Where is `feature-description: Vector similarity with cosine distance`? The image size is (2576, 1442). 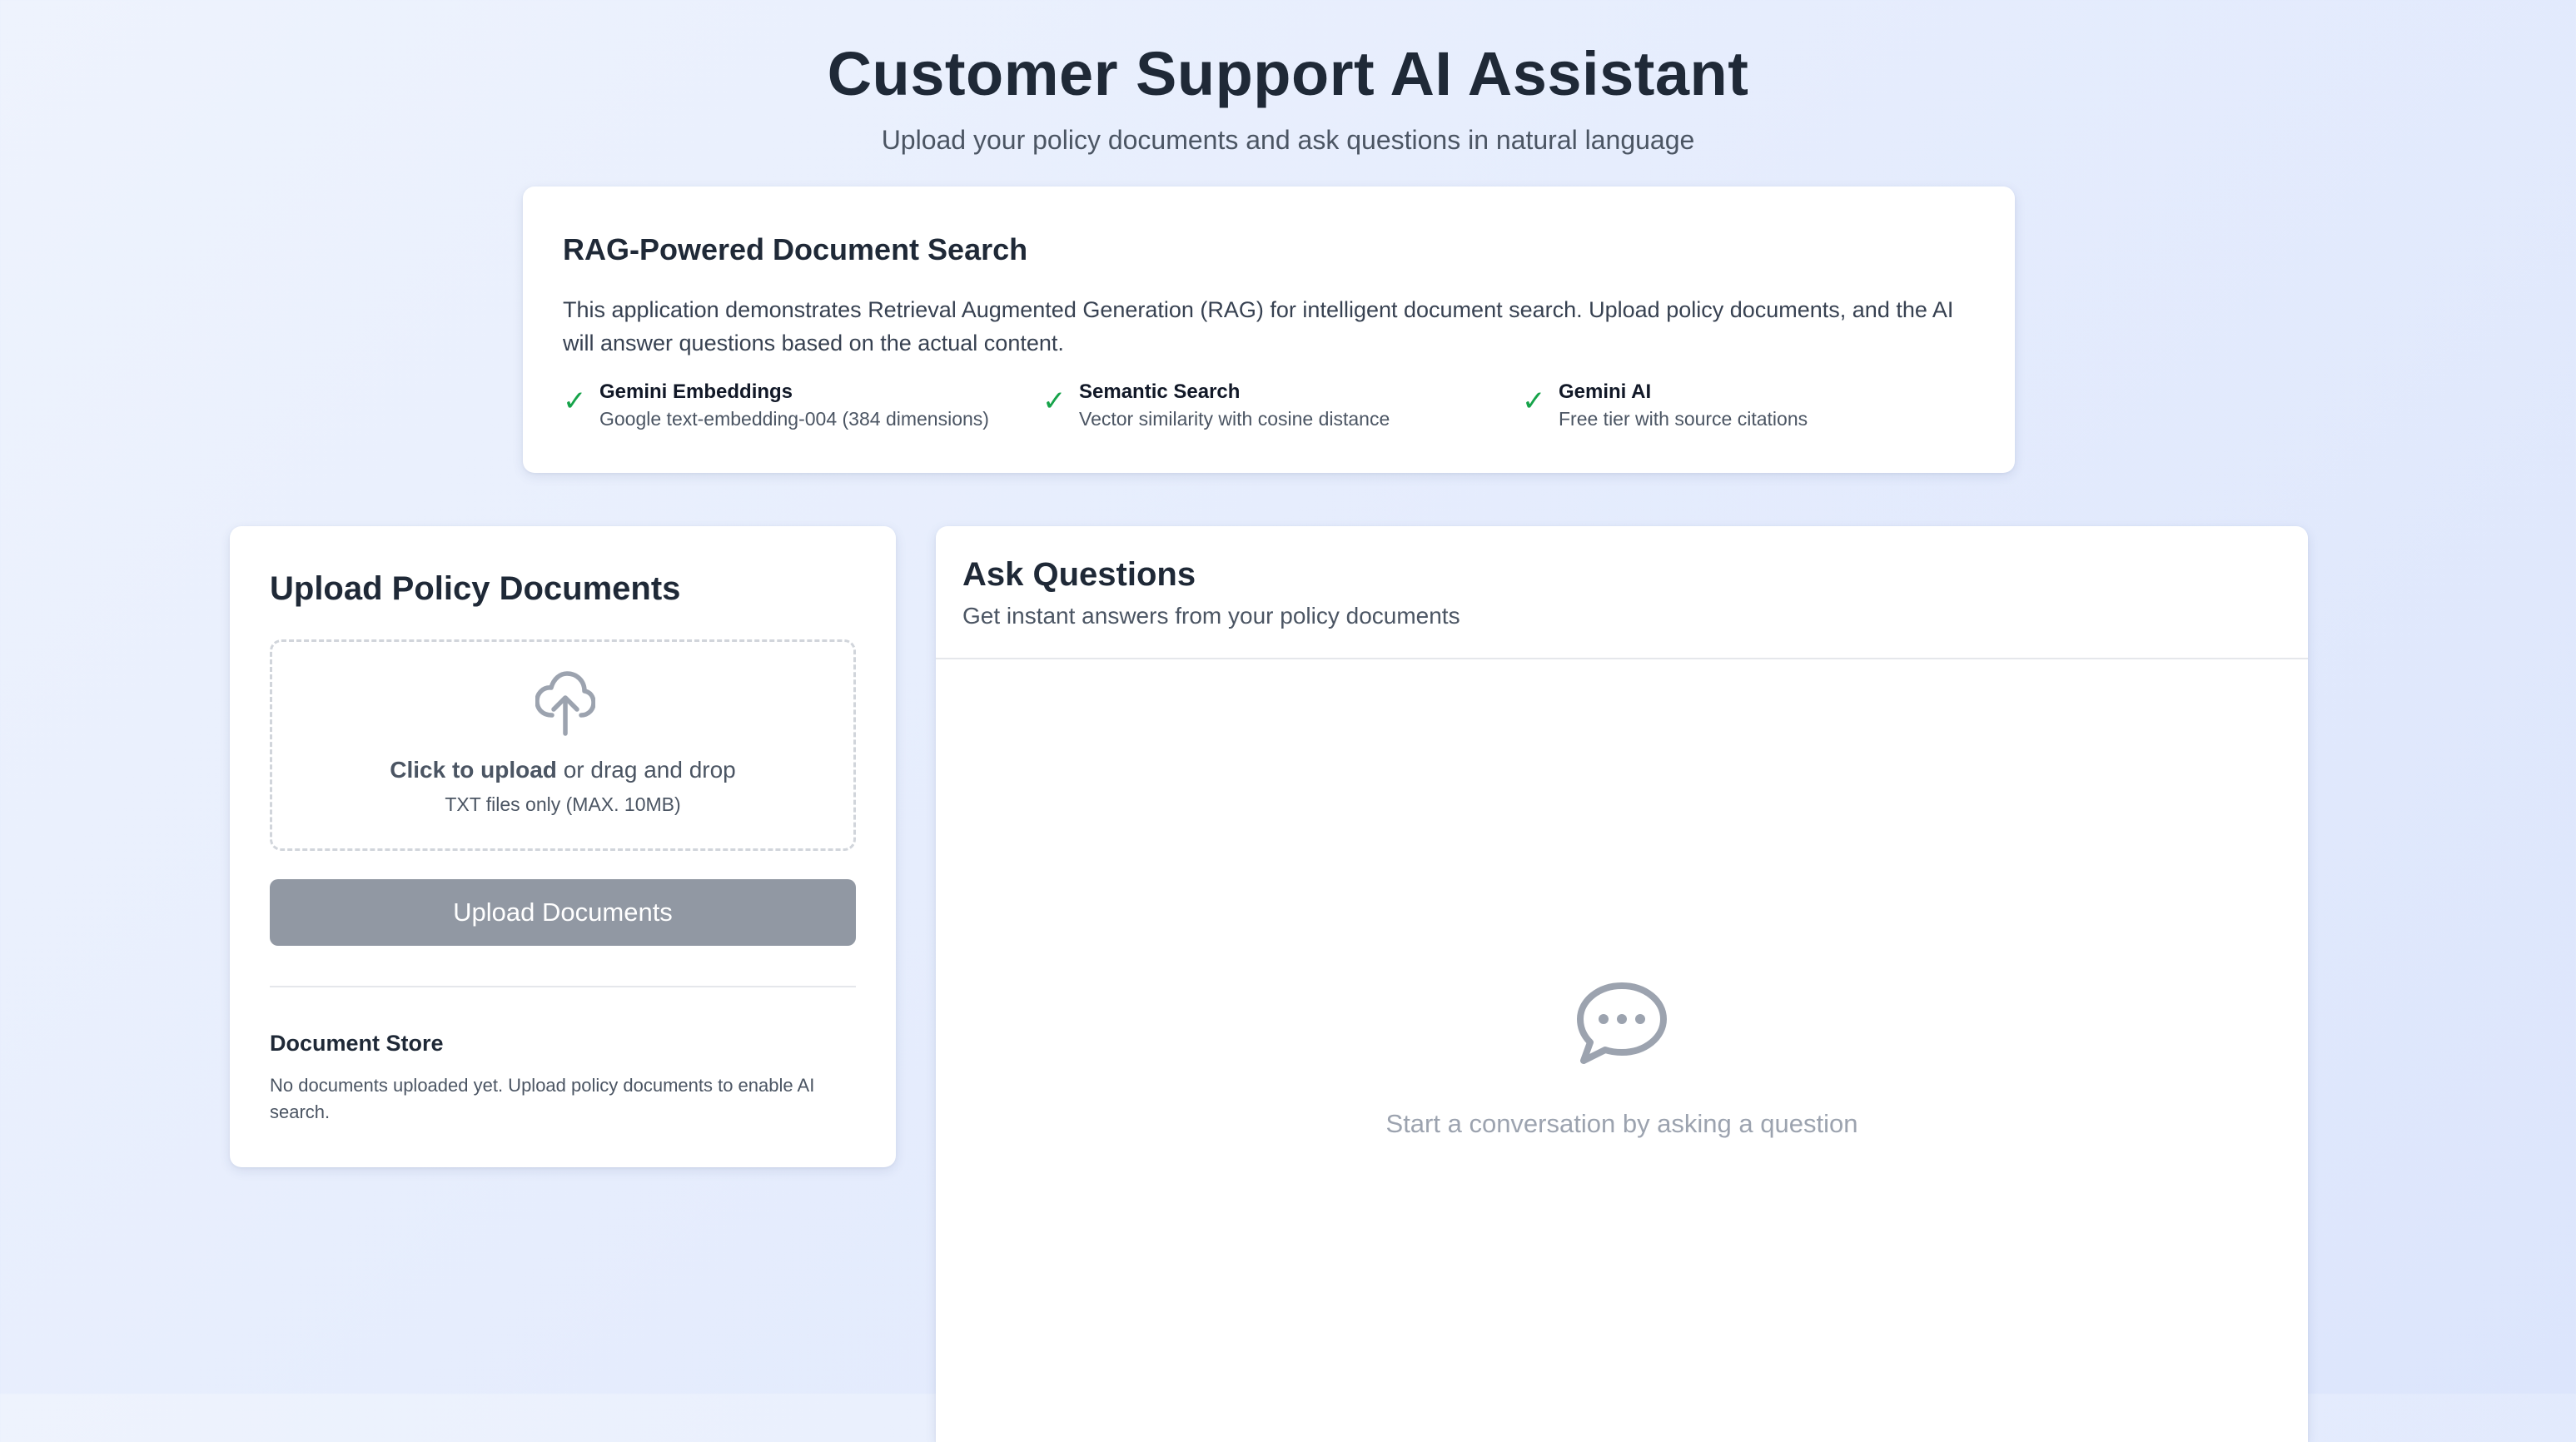
feature-description: Vector similarity with cosine distance is located at coordinates (1234, 419).